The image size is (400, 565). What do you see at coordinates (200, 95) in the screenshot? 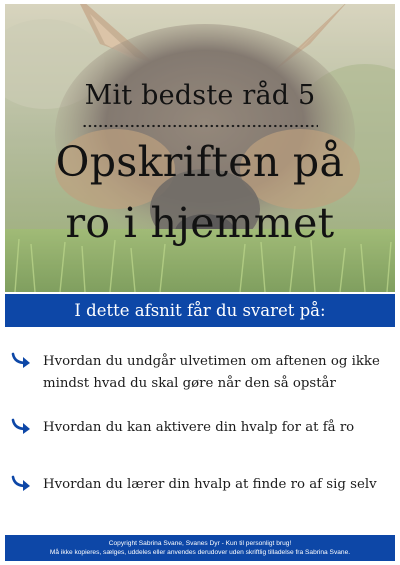
I see `hero-subtitle: Mit bedste råd 5` at bounding box center [200, 95].